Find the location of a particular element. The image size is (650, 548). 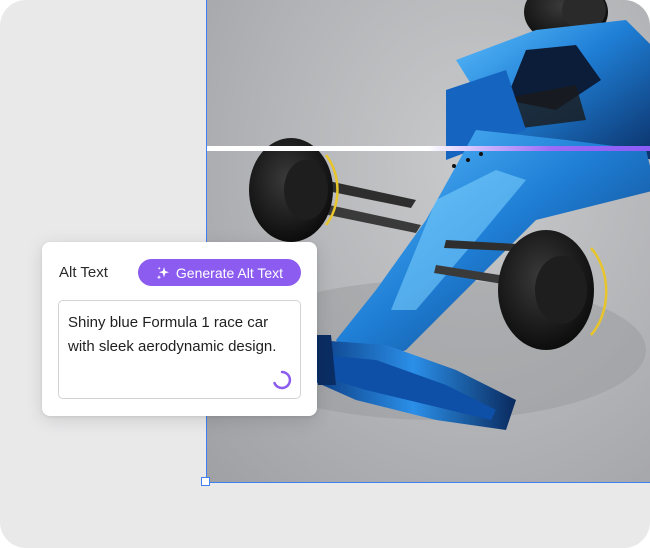

sparkle-icon is located at coordinates (162, 272).